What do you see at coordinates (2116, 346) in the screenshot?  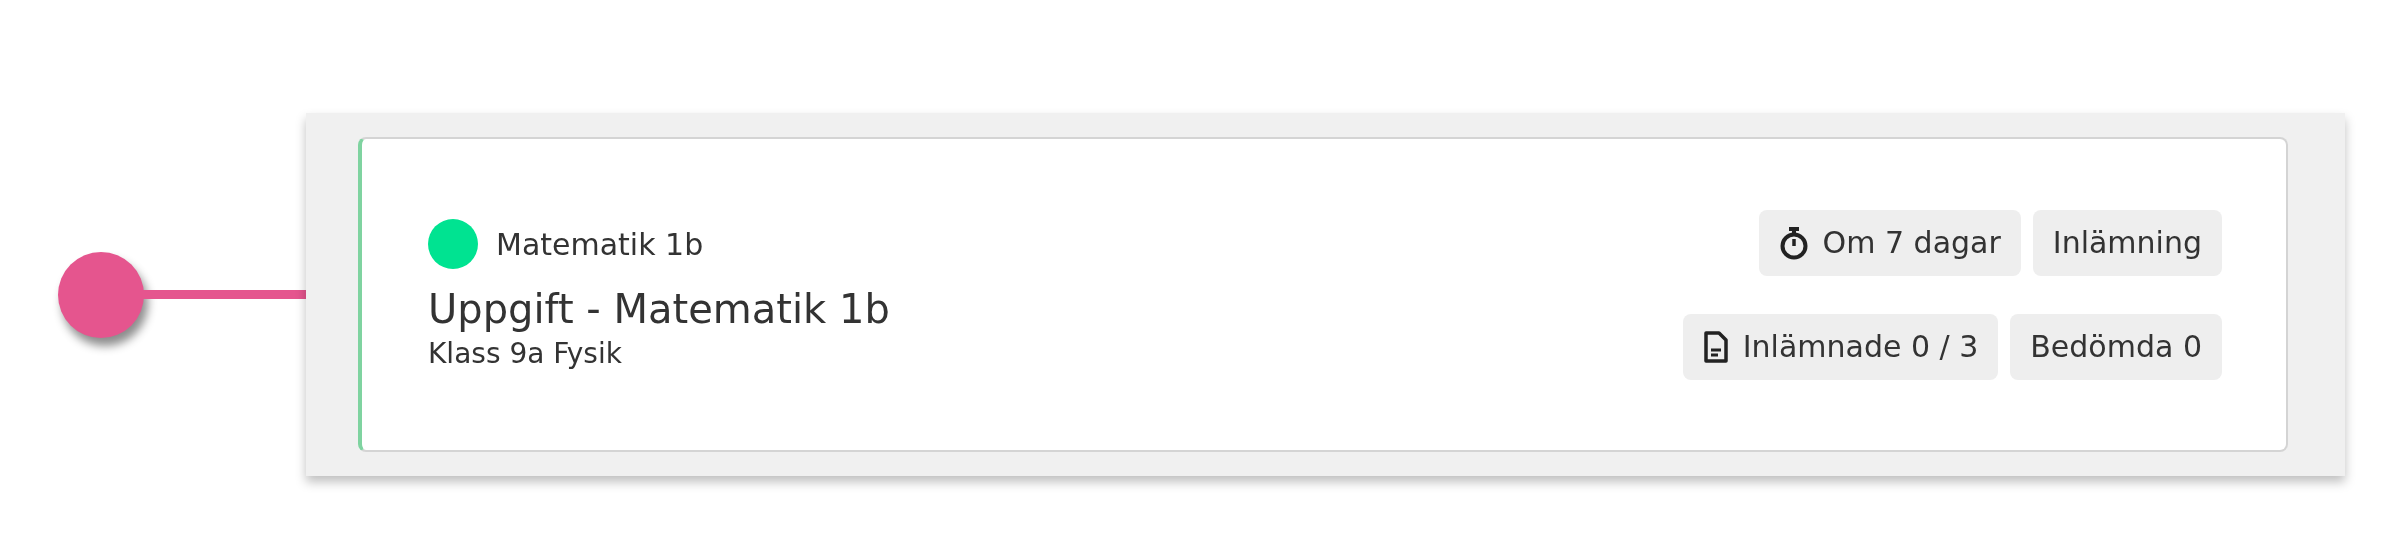 I see `badge-label: Bedömda 0` at bounding box center [2116, 346].